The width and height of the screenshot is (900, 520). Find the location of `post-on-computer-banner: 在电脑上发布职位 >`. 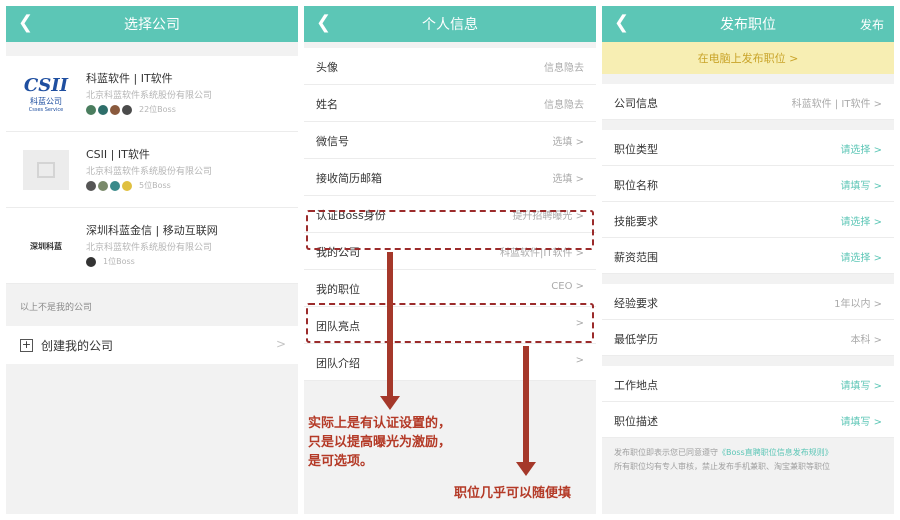

post-on-computer-banner: 在电脑上发布职位 > is located at coordinates (748, 58).